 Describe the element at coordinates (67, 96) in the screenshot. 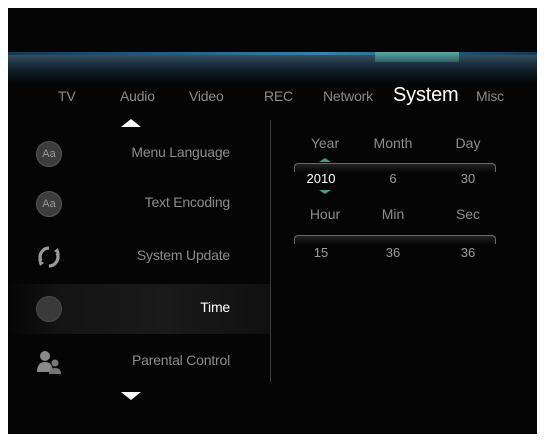

I see `tab-tv: TV` at that location.